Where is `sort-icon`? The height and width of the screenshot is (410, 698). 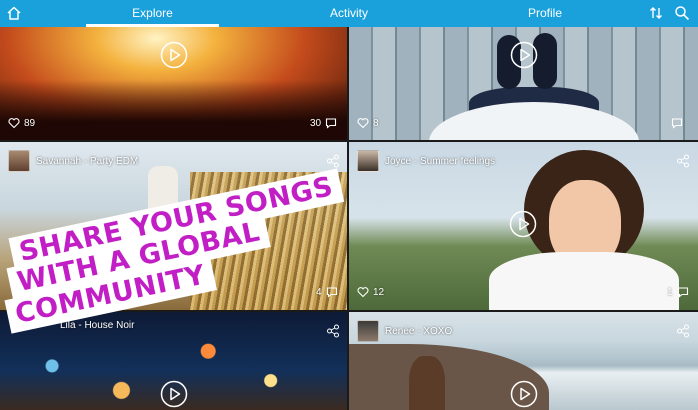
sort-icon is located at coordinates (656, 13).